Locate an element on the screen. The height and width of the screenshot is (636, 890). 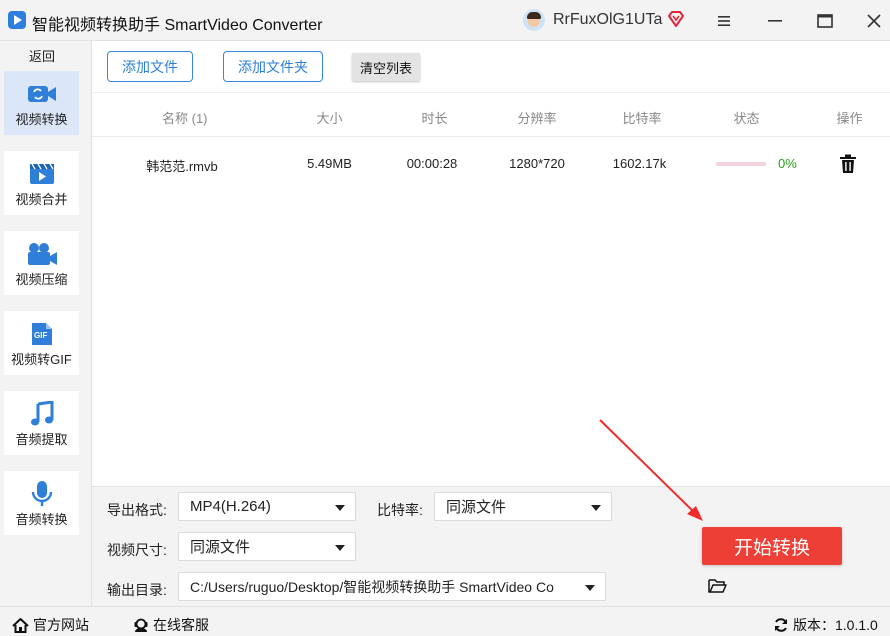
sidebar-item-label: 音频提取 is located at coordinates (41, 439).